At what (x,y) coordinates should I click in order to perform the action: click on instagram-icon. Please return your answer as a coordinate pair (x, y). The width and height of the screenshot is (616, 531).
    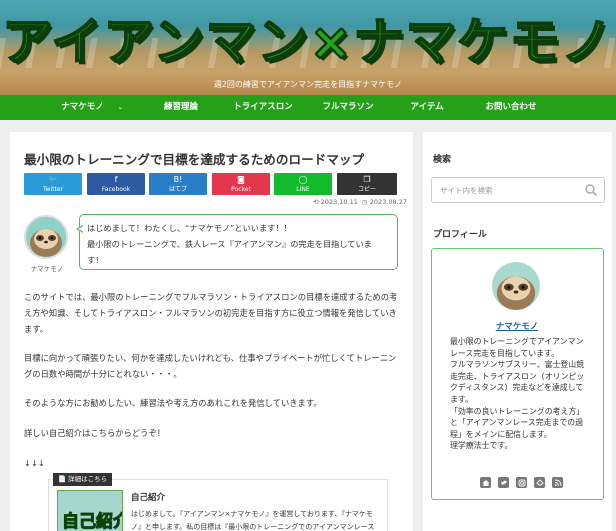
    Looking at the image, I should click on (522, 482).